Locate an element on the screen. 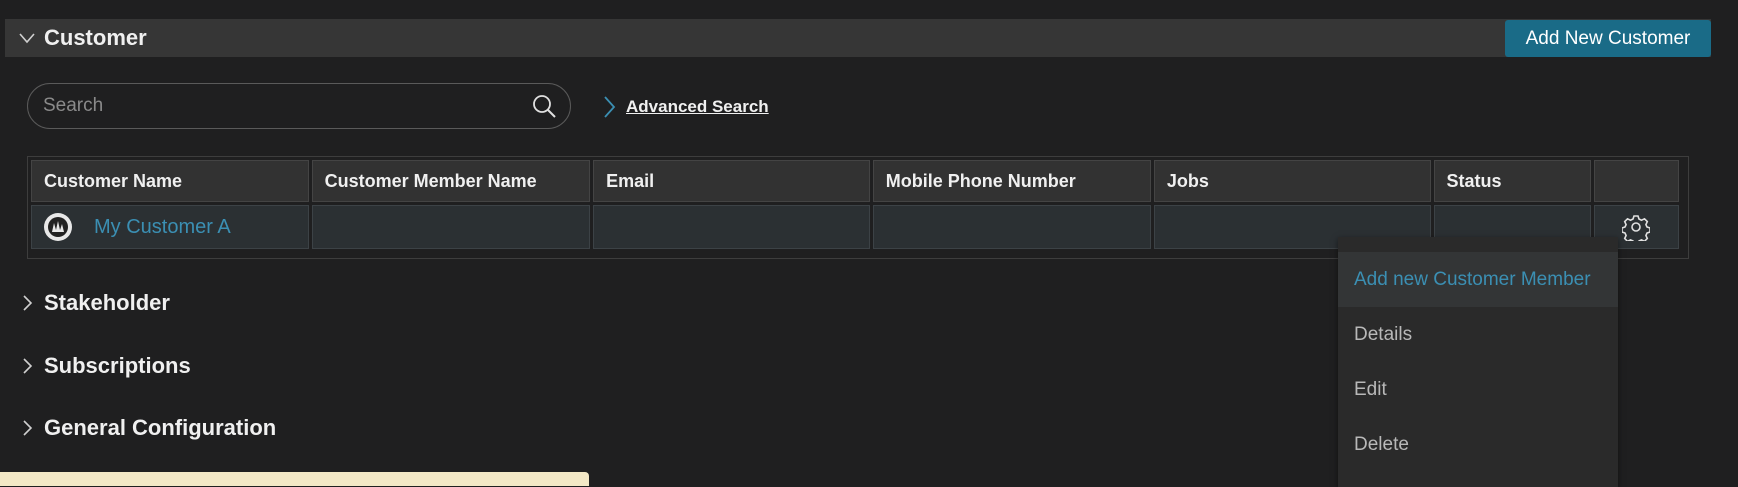 The width and height of the screenshot is (1738, 487). cell-member-name is located at coordinates (451, 227).